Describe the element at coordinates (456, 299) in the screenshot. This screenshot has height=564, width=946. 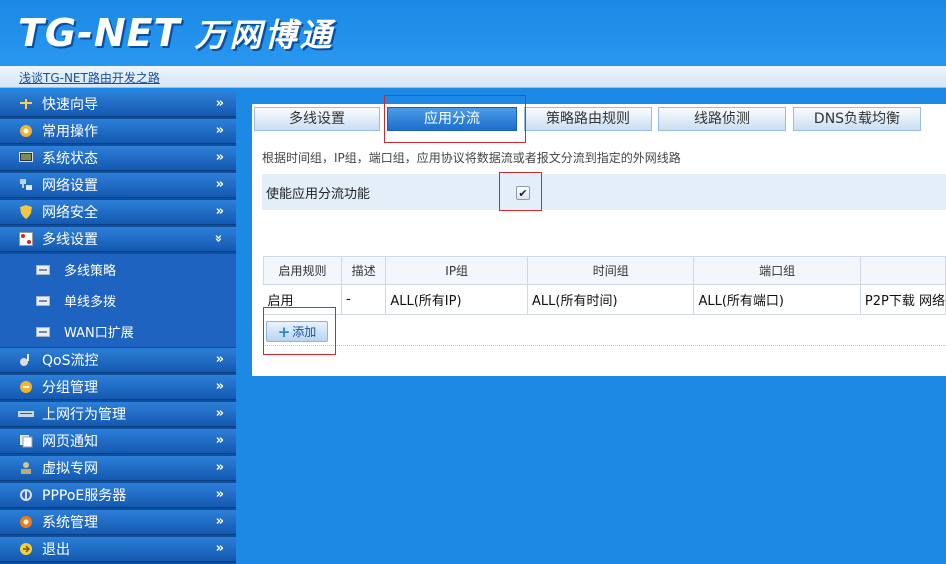
I see `table-cell: ALL(所有IP)` at that location.